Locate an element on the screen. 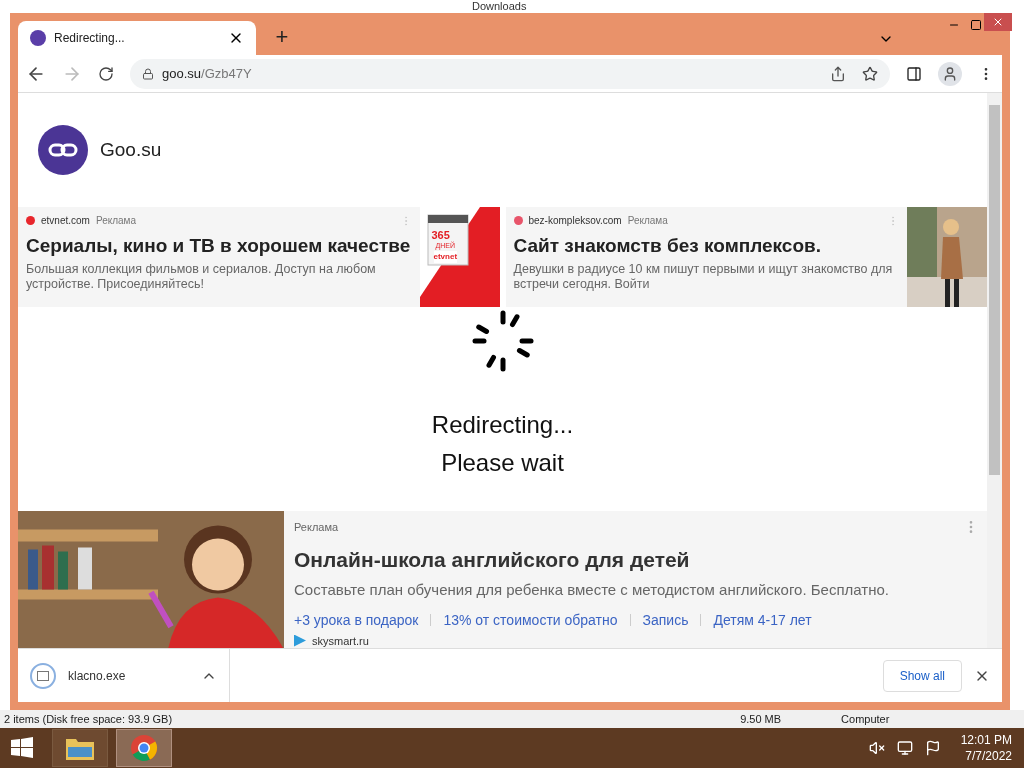 The image size is (1024, 768). scrollbar is located at coordinates (994, 370).